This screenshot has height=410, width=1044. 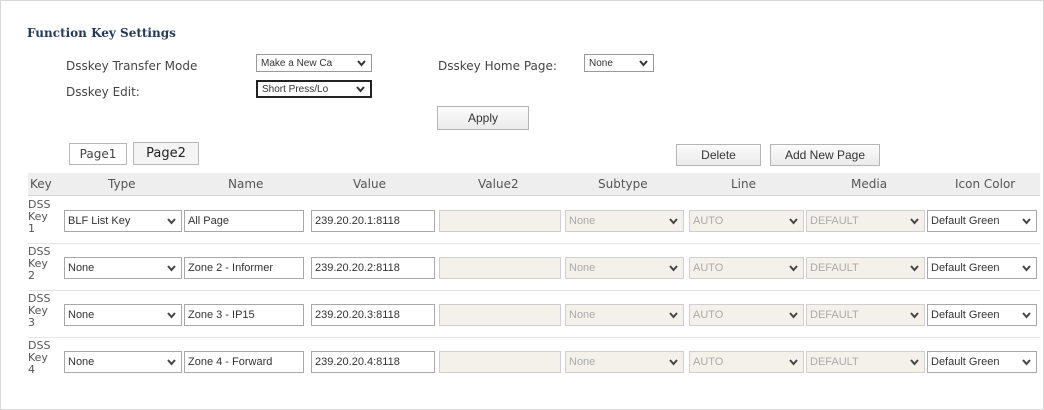 I want to click on edit-label: Dsskey Edit:, so click(x=103, y=92).